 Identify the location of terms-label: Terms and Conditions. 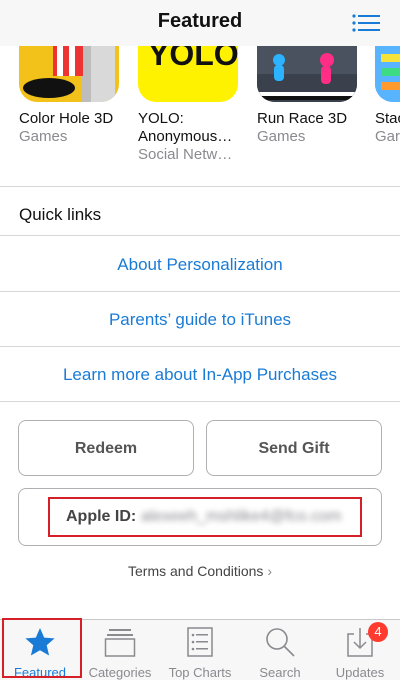
(196, 571).